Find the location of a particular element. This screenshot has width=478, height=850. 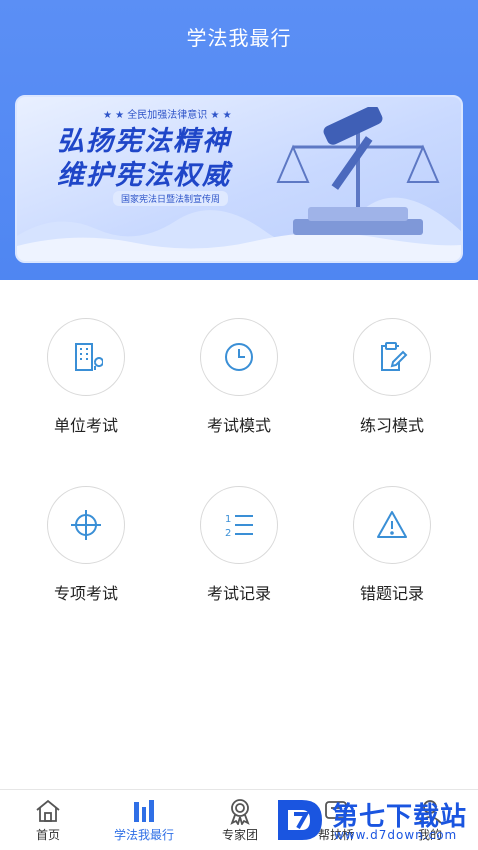

home-icon is located at coordinates (48, 810).